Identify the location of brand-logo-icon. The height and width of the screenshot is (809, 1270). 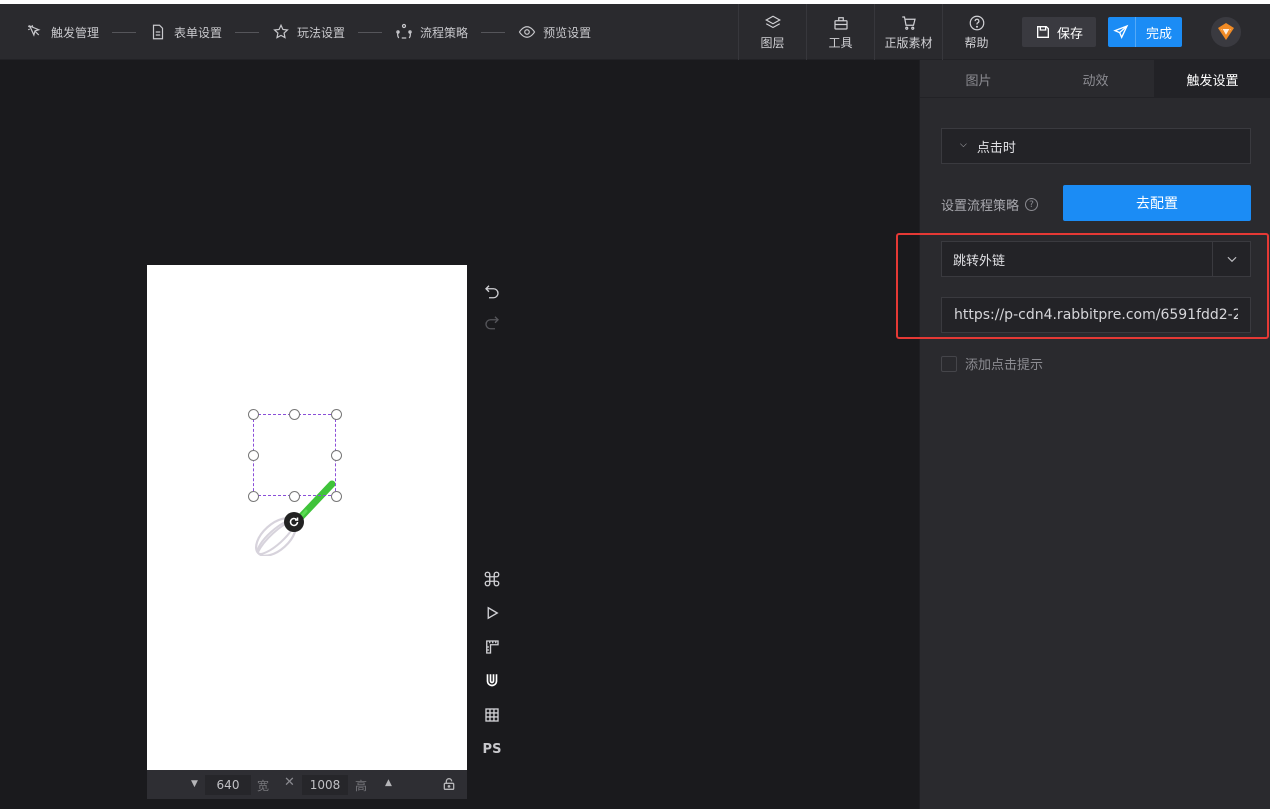
(1226, 32).